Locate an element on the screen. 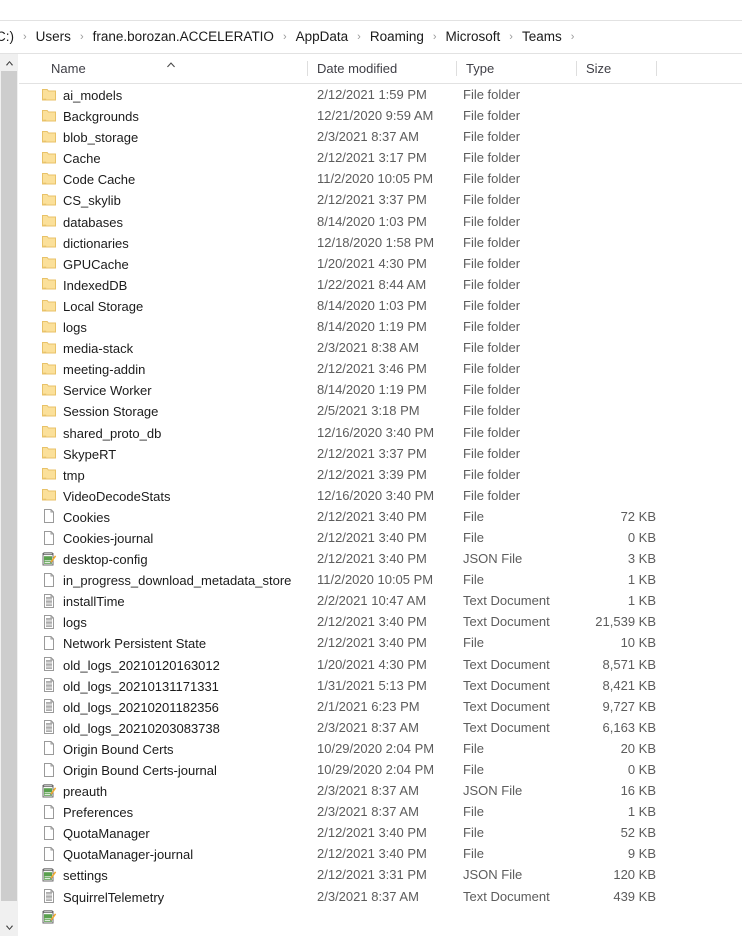  cell-name: old_logs_20210203083738 is located at coordinates (130, 727).